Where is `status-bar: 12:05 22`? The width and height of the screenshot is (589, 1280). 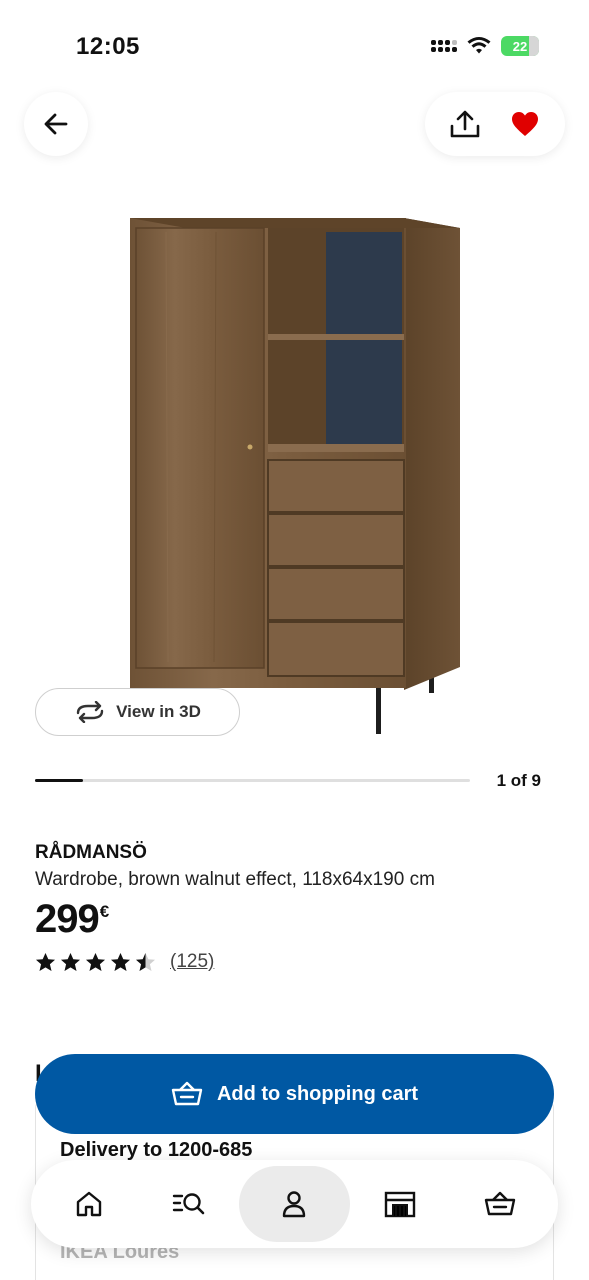 status-bar: 12:05 22 is located at coordinates (294, 40).